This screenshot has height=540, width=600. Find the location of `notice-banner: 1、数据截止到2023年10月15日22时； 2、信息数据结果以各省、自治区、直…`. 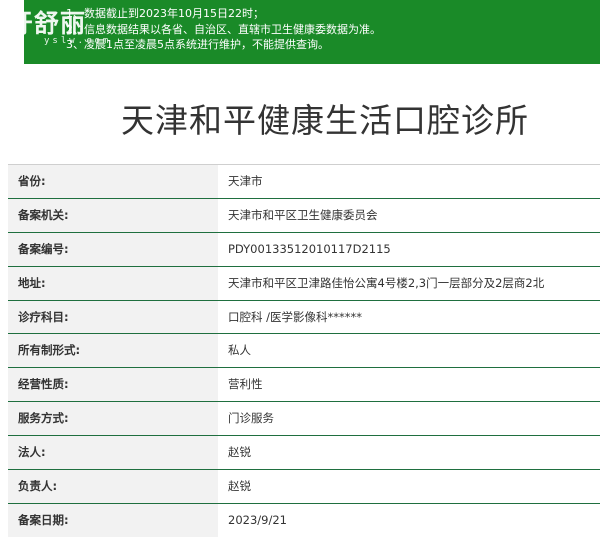

notice-banner: 1、数据截止到2023年10月15日22时； 2、信息数据结果以各省、自治区、直… is located at coordinates (312, 32).